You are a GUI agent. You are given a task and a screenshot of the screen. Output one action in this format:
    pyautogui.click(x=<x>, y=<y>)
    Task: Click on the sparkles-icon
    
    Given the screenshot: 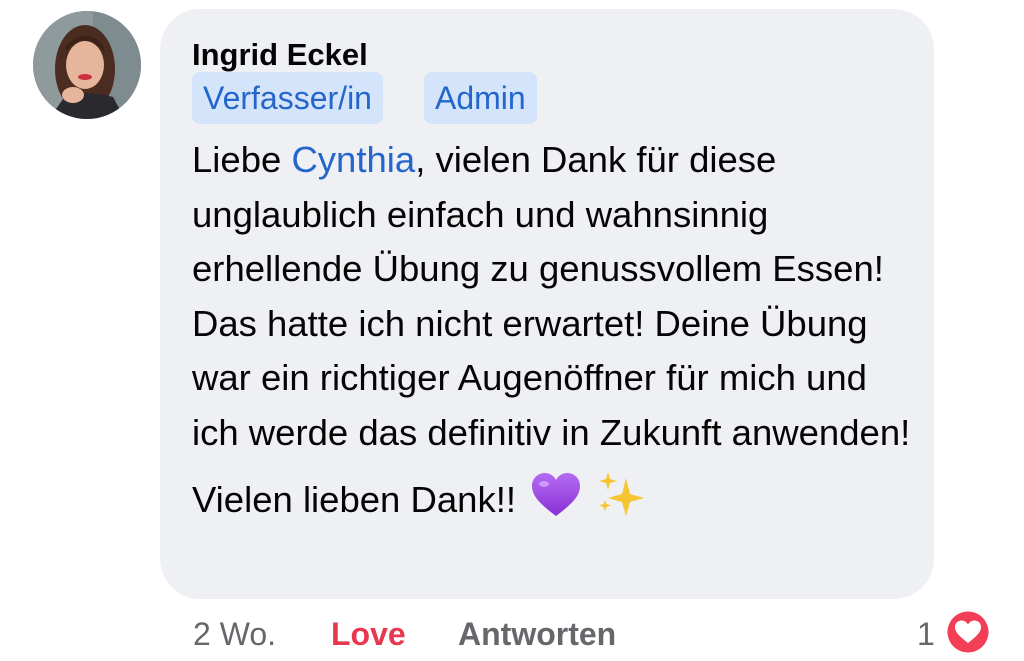 What is the action you would take?
    pyautogui.click(x=621, y=502)
    